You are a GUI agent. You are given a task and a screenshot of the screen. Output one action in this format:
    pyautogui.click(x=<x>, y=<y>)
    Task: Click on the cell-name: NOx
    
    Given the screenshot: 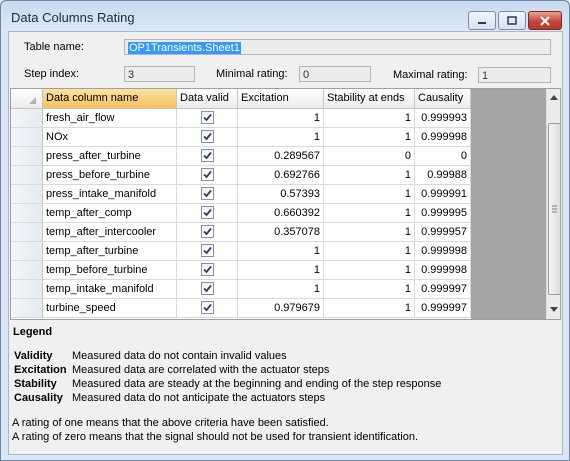 What is the action you would take?
    pyautogui.click(x=110, y=137)
    